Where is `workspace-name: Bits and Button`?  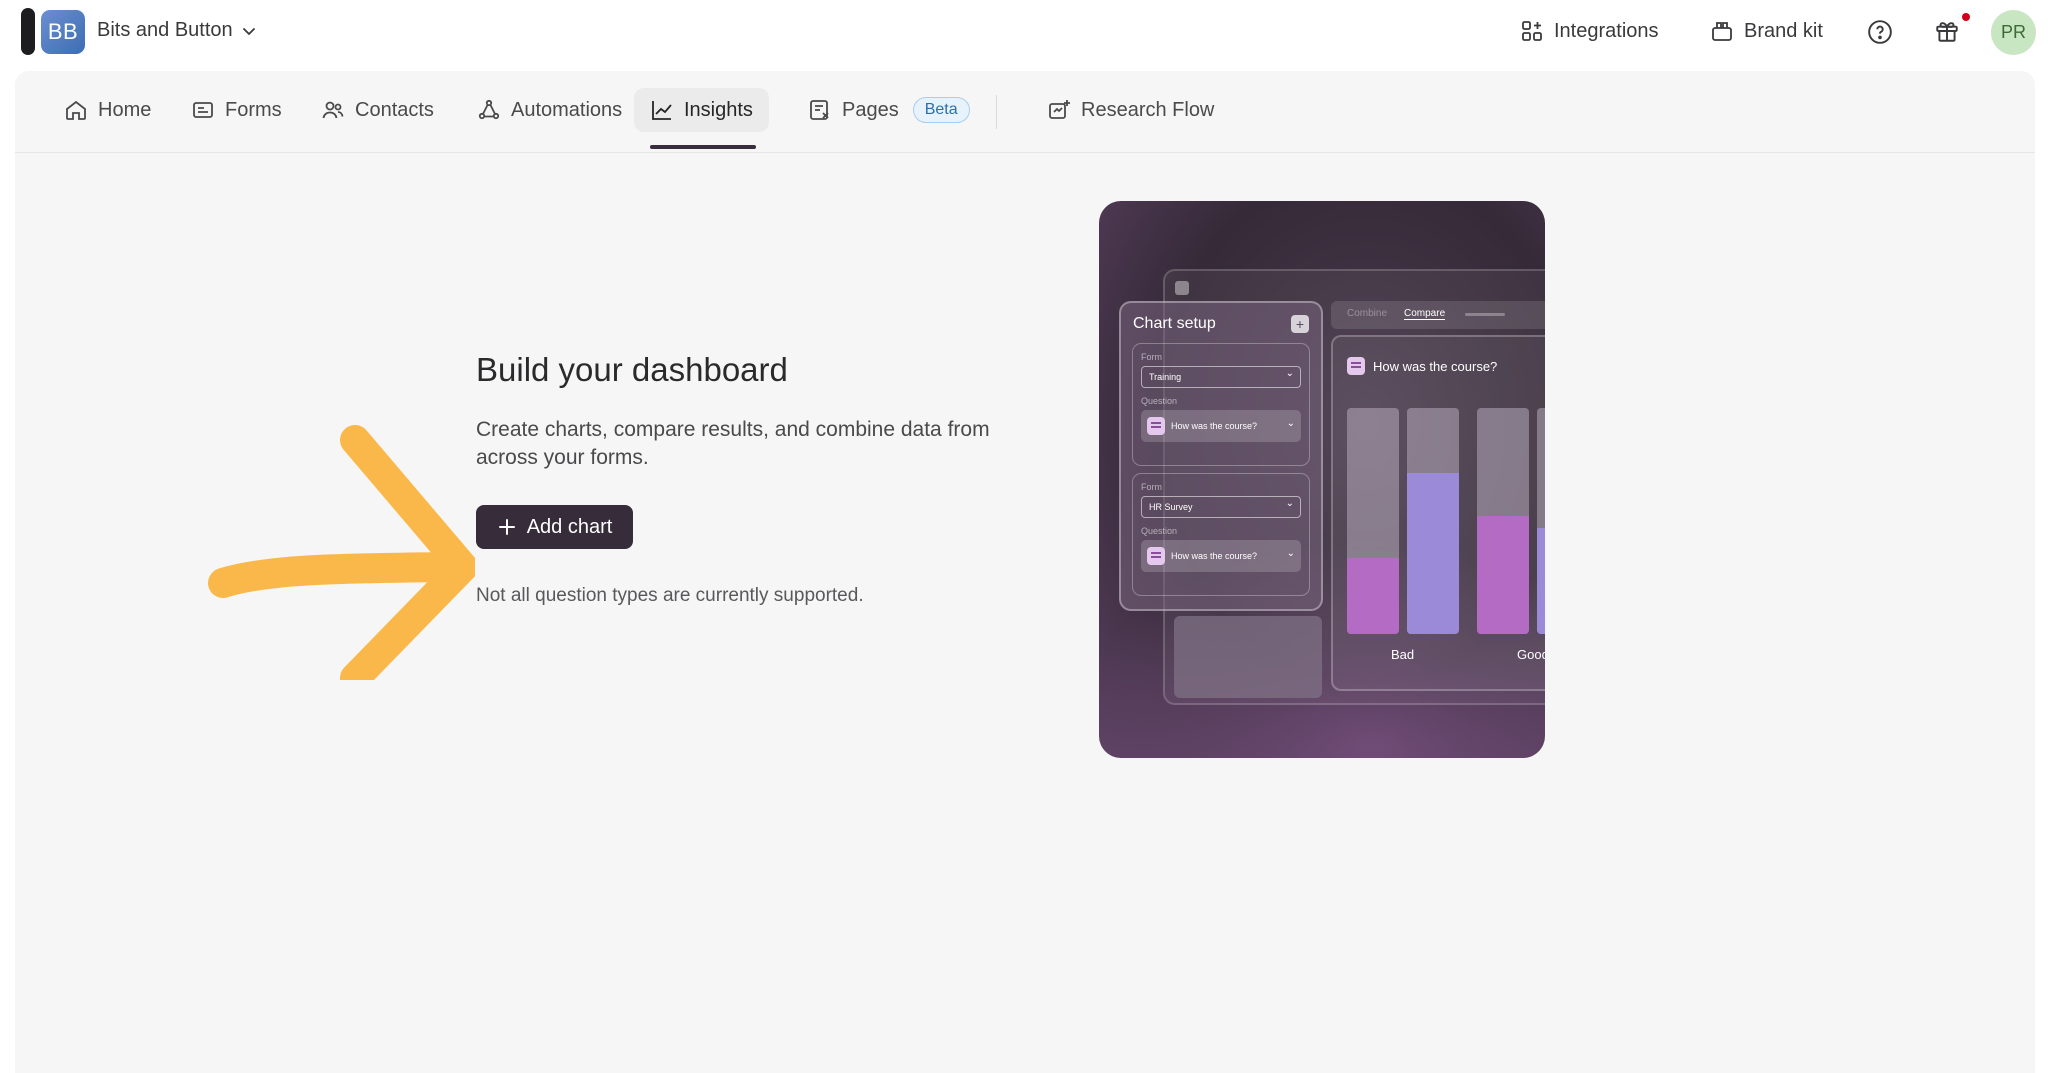
workspace-name: Bits and Button is located at coordinates (165, 30).